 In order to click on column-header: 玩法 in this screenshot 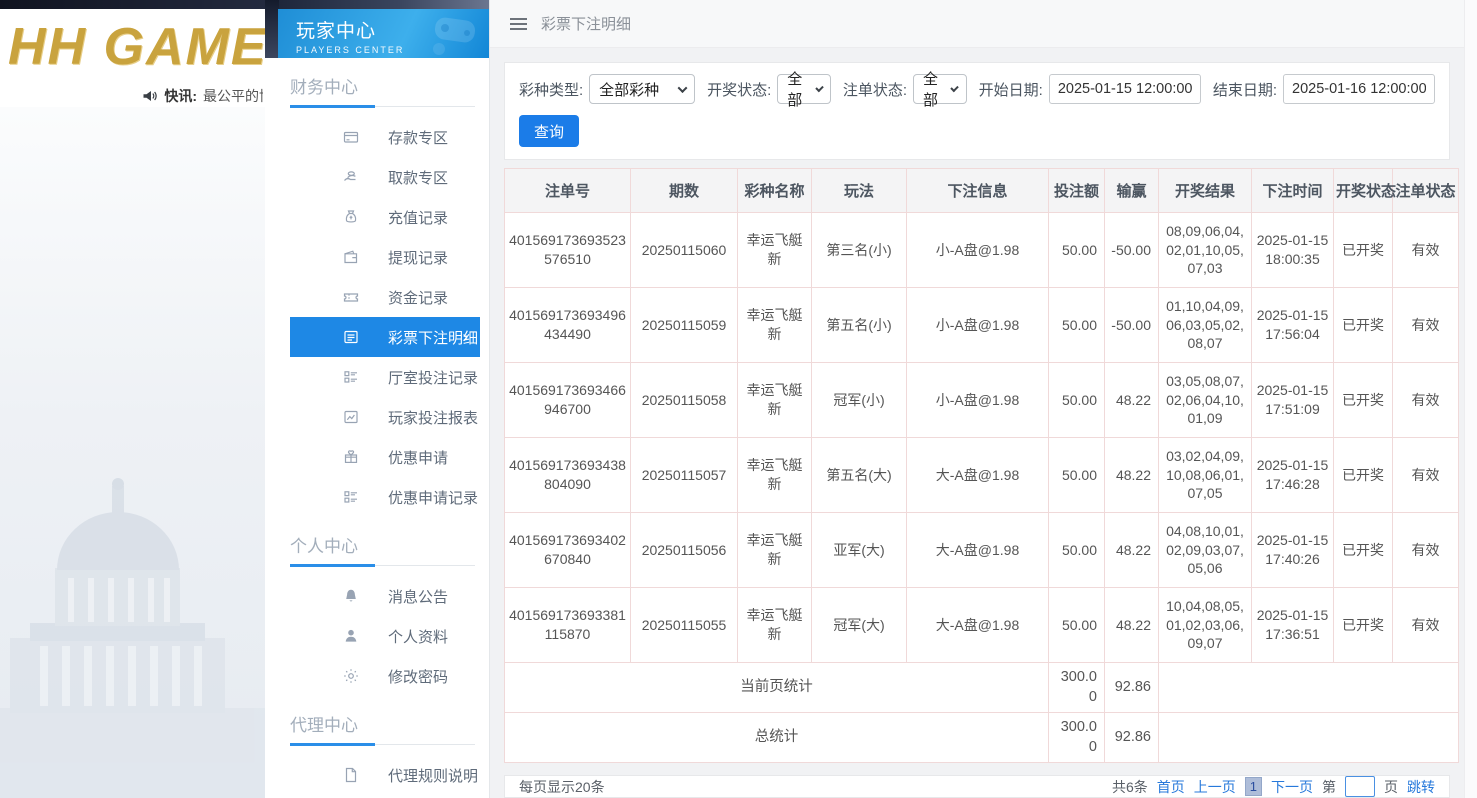, I will do `click(859, 190)`.